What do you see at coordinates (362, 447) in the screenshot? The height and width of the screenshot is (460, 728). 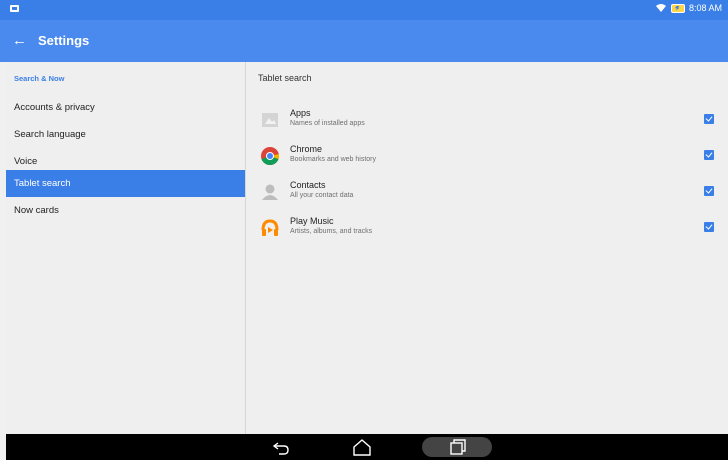 I see `home-nav-icon` at bounding box center [362, 447].